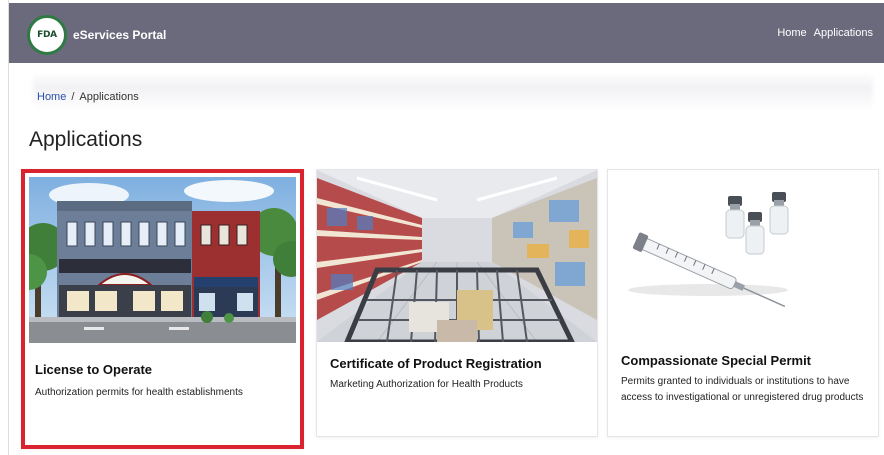 This screenshot has height=455, width=884. Describe the element at coordinates (453, 91) in the screenshot. I see `decorative-haze` at that location.